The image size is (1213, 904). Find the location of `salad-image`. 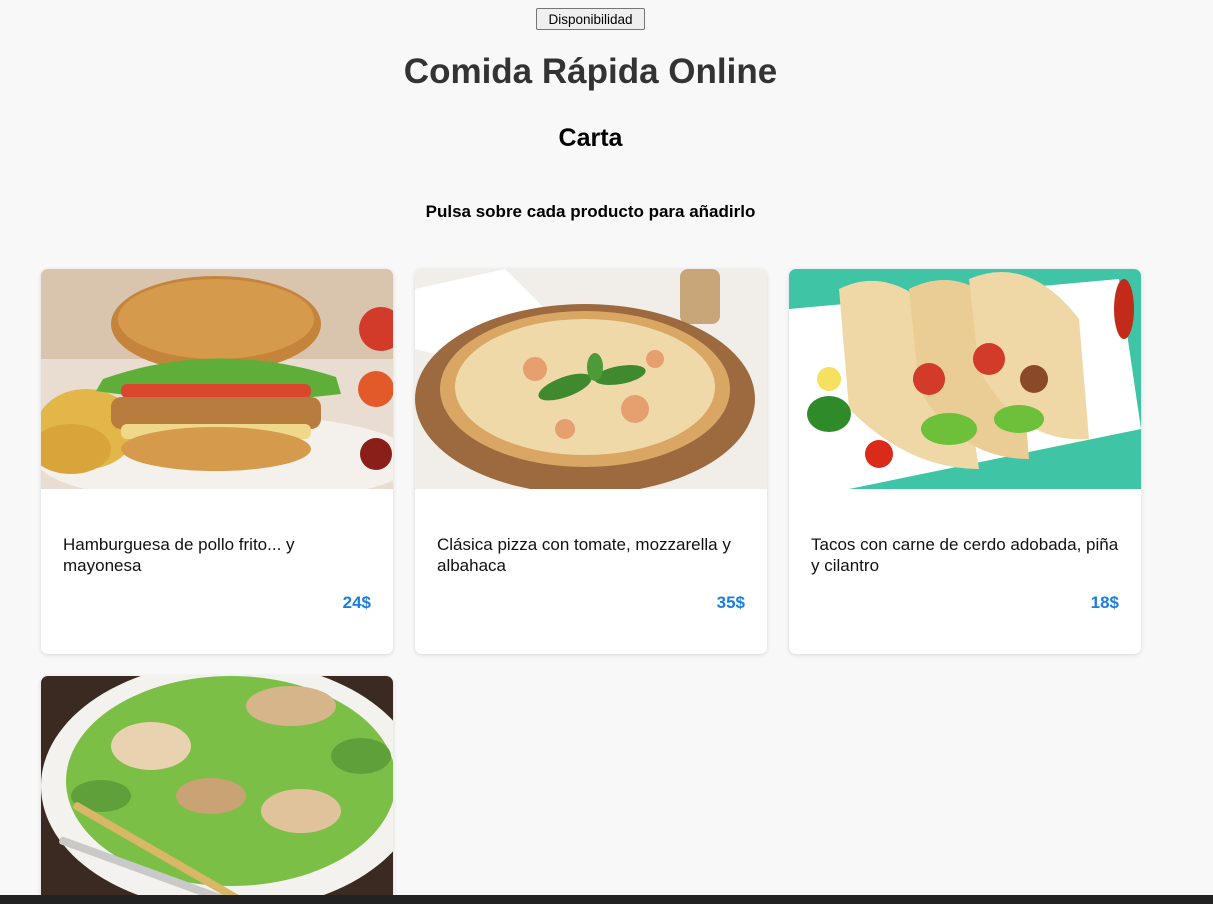

salad-image is located at coordinates (217, 786).